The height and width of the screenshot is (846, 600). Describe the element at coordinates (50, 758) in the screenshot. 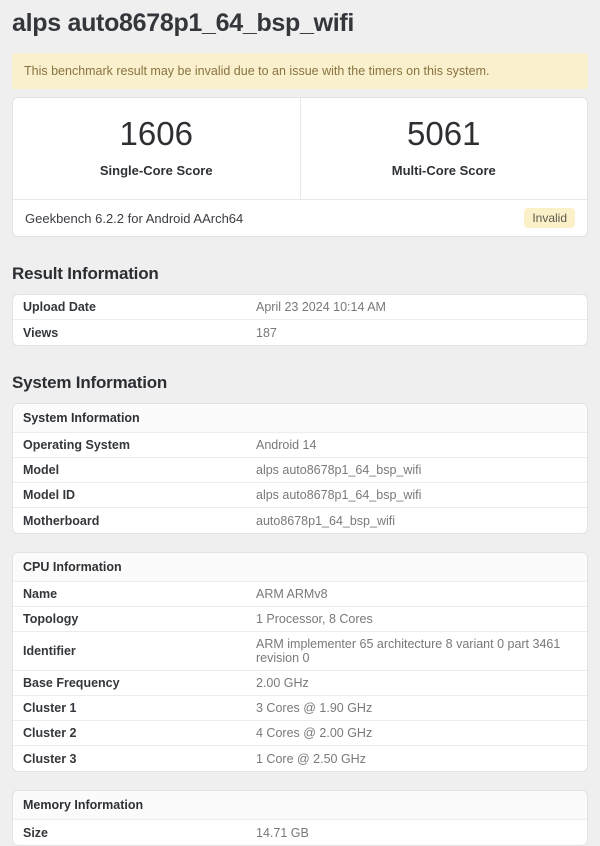

I see `row-label: Cluster 3` at that location.